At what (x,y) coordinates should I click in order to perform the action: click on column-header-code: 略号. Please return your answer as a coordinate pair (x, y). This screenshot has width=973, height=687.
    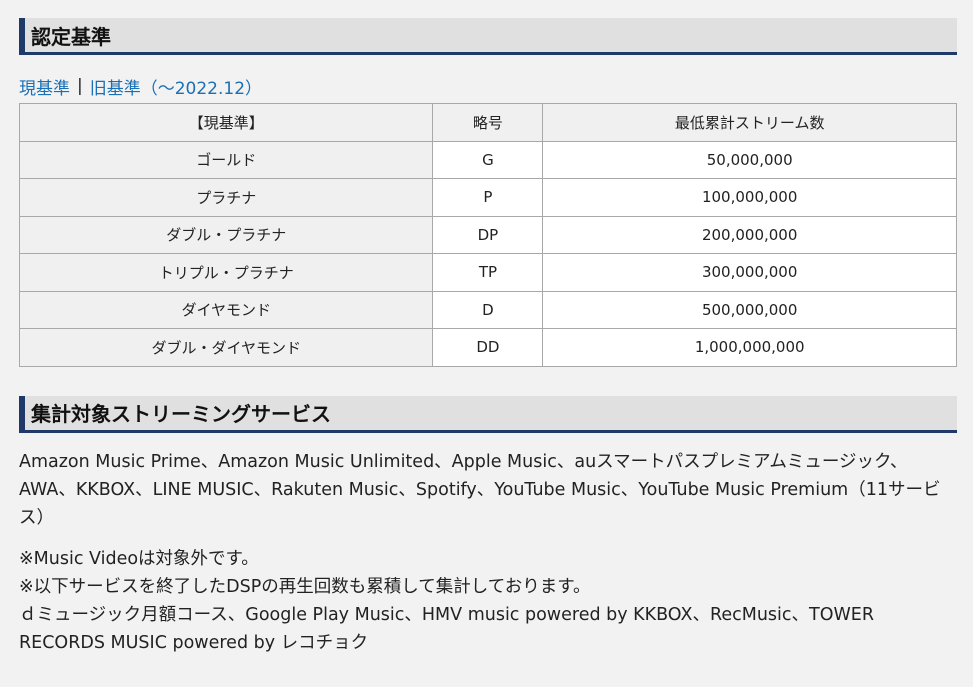
    Looking at the image, I should click on (488, 122).